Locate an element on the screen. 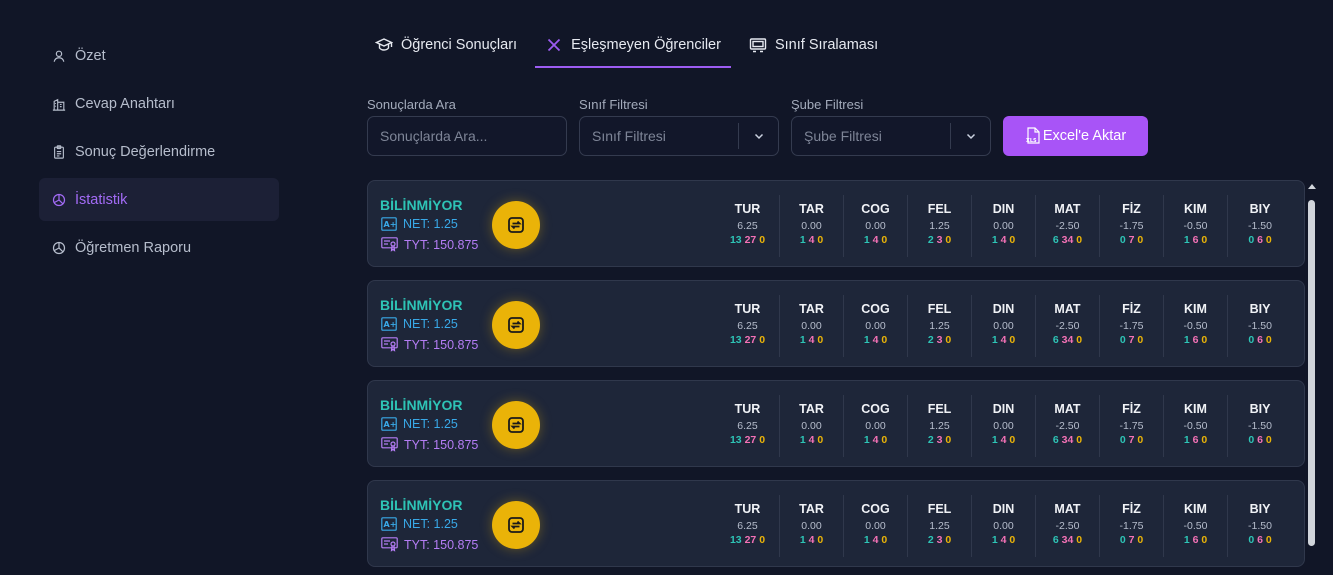 This screenshot has width=1333, height=575. subject-name: FİZ is located at coordinates (1131, 409).